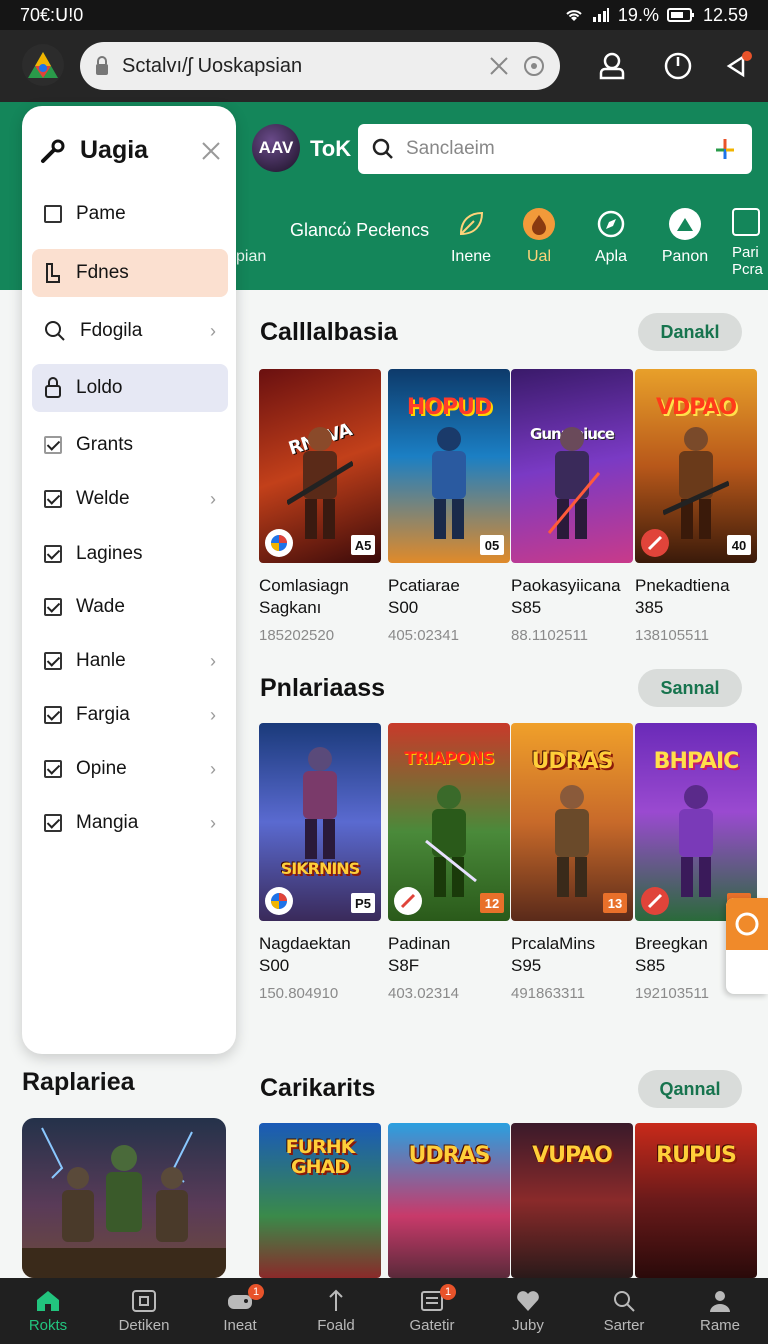 The height and width of the screenshot is (1344, 768). I want to click on drawer-item-lagines: Lagines, so click(130, 554).